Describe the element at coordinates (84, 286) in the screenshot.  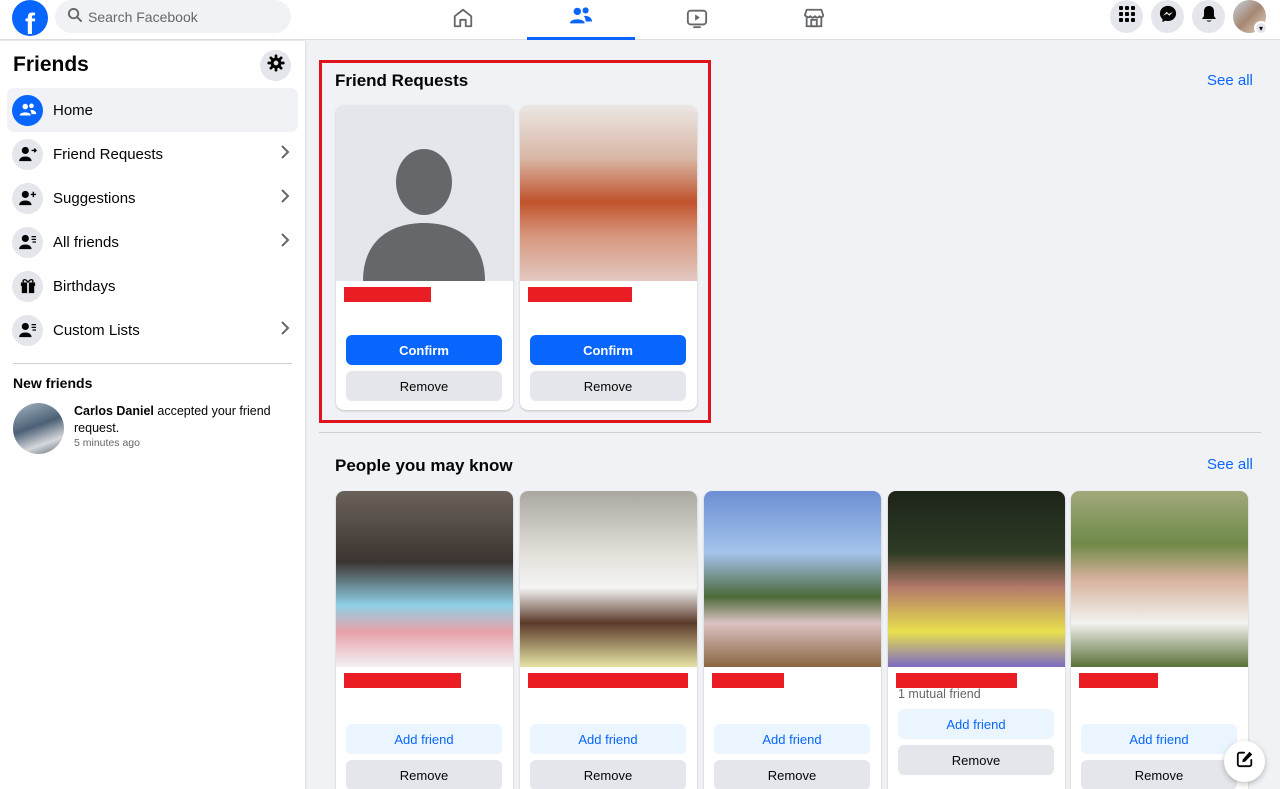
I see `sidebar-item-label: Birthdays` at that location.